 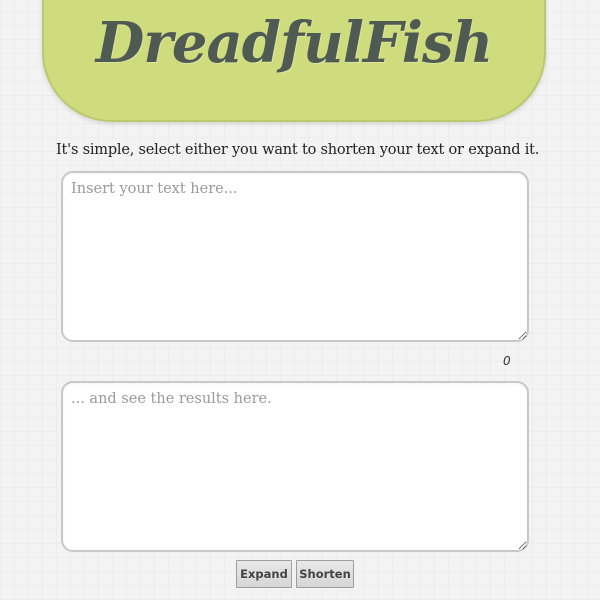 I want to click on shorten-button: Shorten, so click(x=325, y=574).